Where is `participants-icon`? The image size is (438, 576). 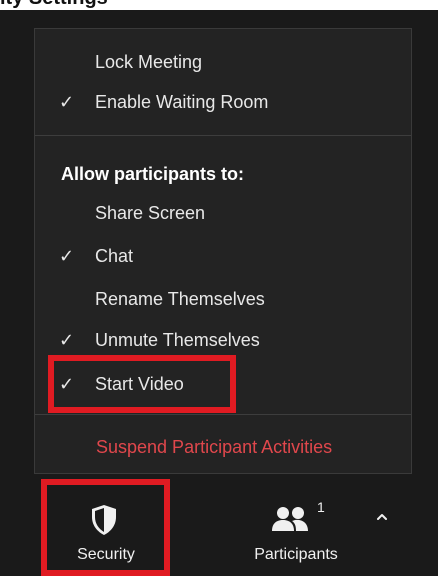 participants-icon is located at coordinates (290, 519).